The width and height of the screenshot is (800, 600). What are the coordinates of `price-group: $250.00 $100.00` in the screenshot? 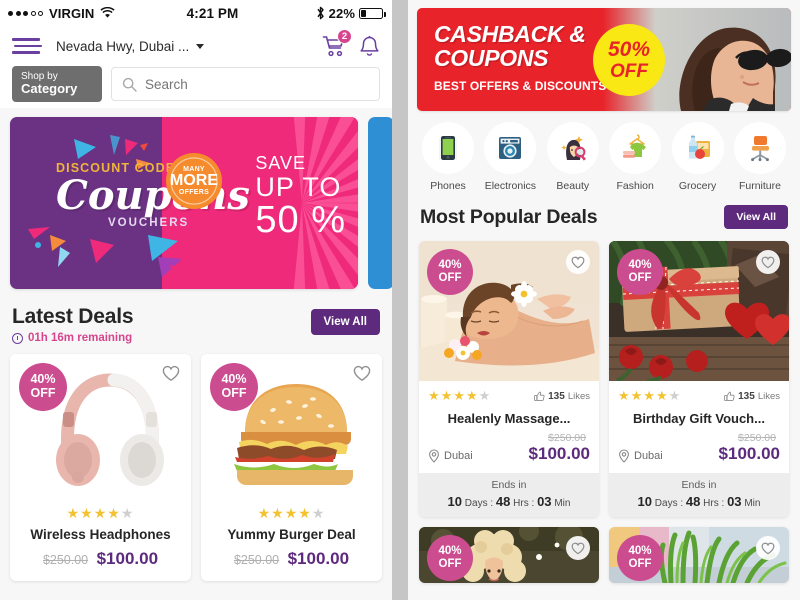 It's located at (291, 559).